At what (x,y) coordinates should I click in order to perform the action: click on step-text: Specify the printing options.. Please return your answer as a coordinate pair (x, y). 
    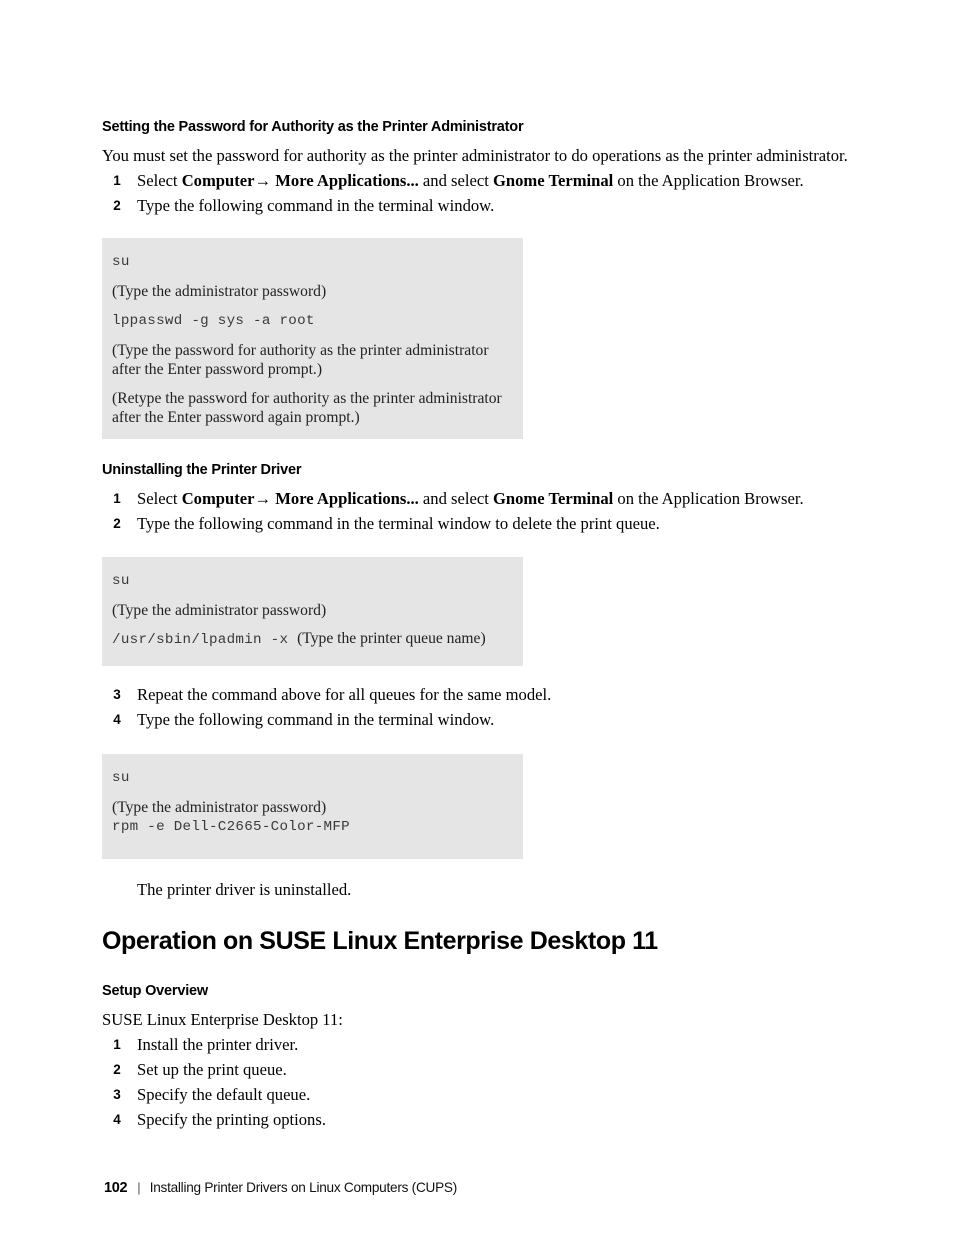
    Looking at the image, I should click on (231, 1119).